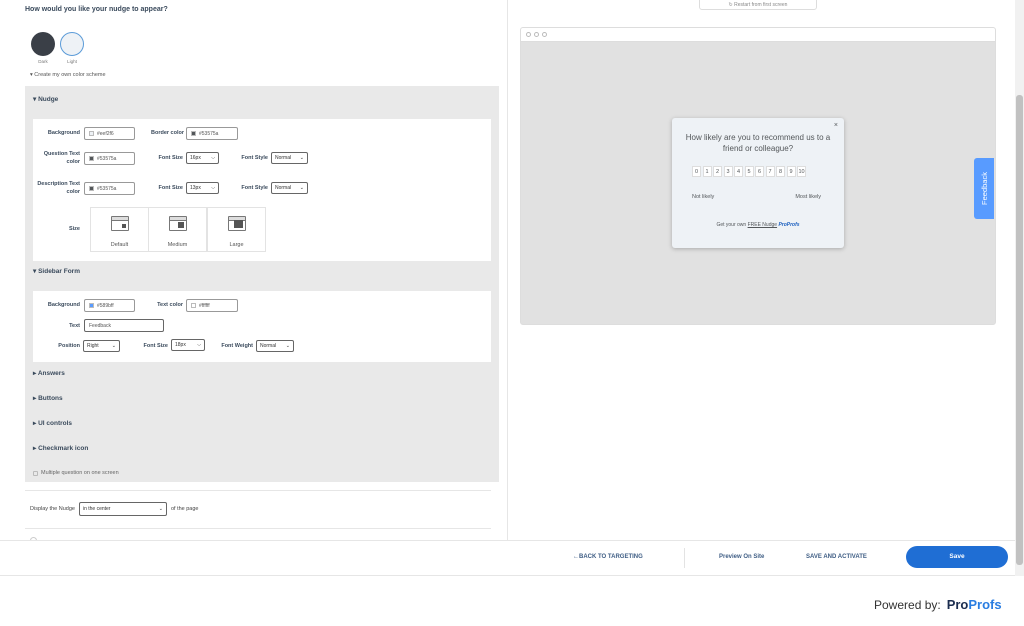 The image size is (1024, 626). I want to click on nps-option: 4, so click(738, 171).